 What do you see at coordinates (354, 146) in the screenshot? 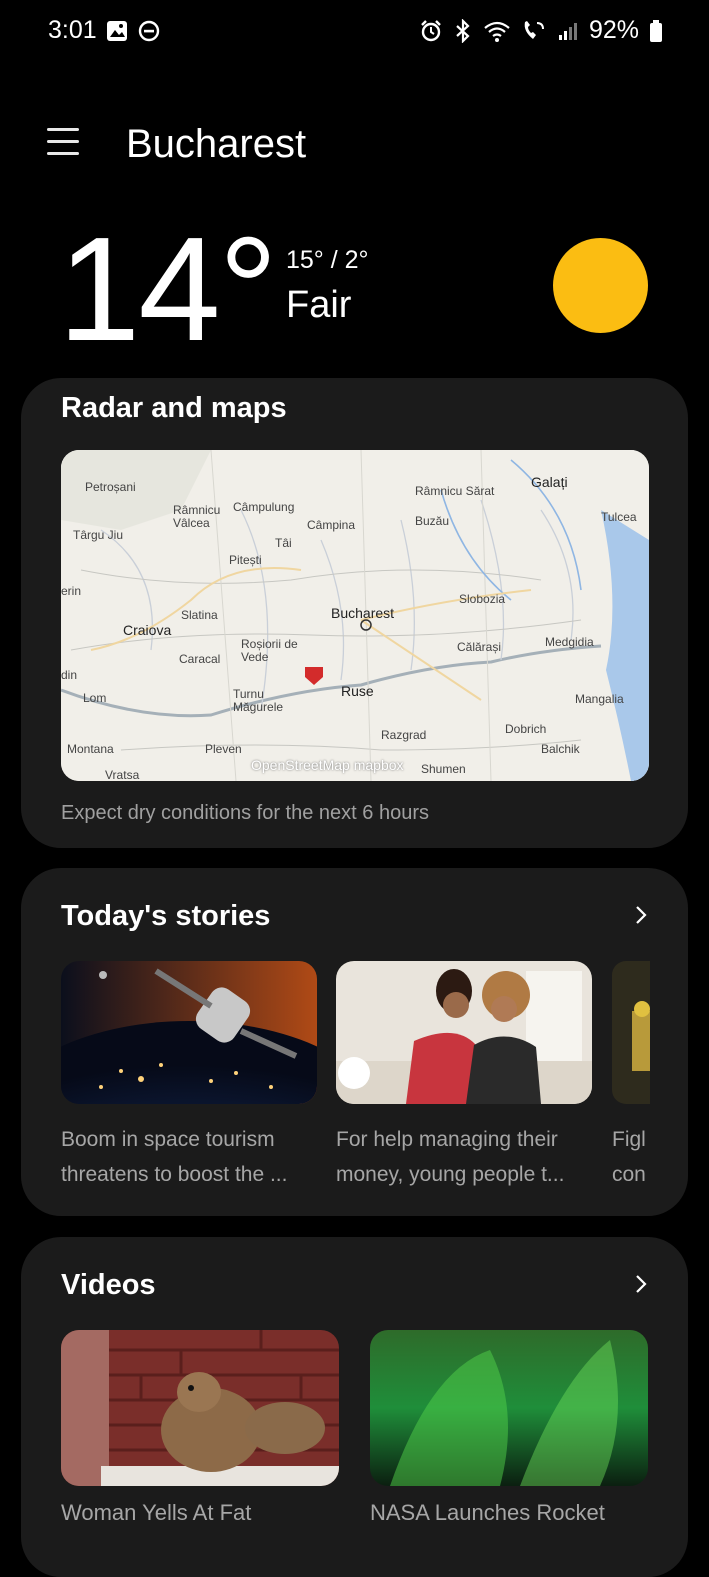
I see `app-header: Bucharest` at bounding box center [354, 146].